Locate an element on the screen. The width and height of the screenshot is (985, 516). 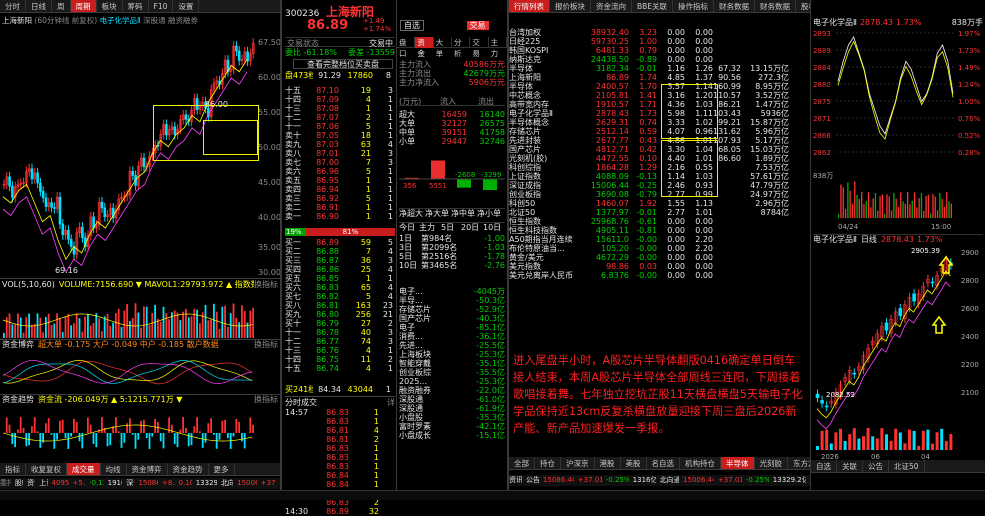
tab-jiaoyi: 交易 is located at coordinates (479, 42).